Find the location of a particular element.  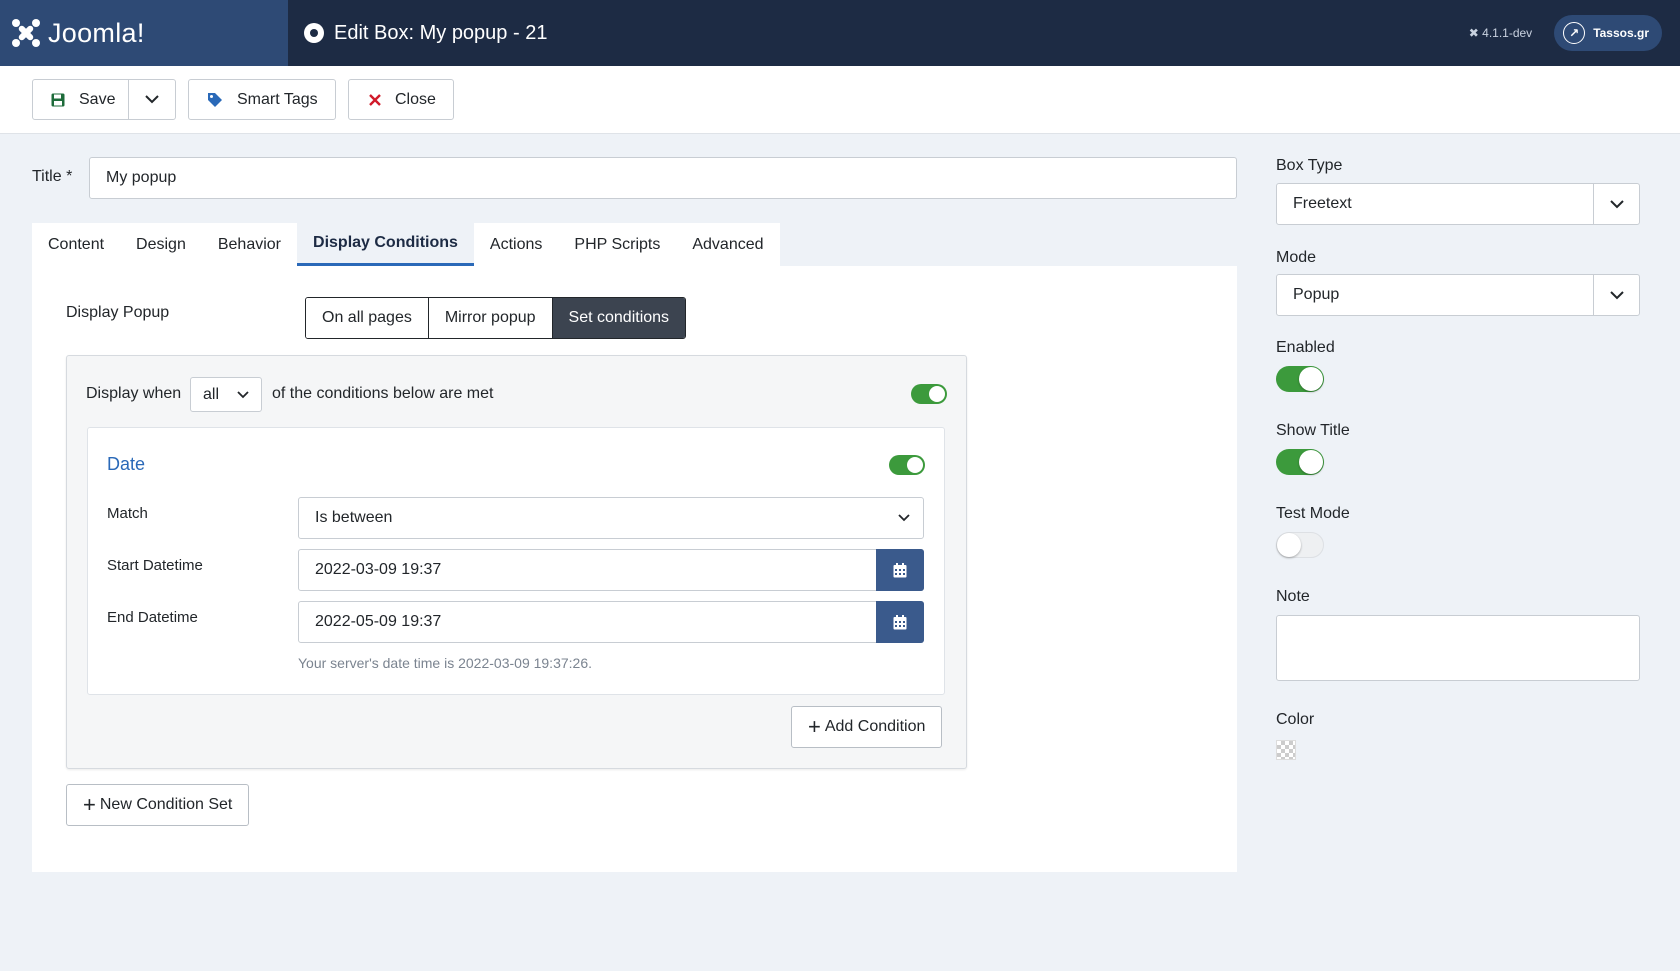

title-value: My popup is located at coordinates (141, 177).